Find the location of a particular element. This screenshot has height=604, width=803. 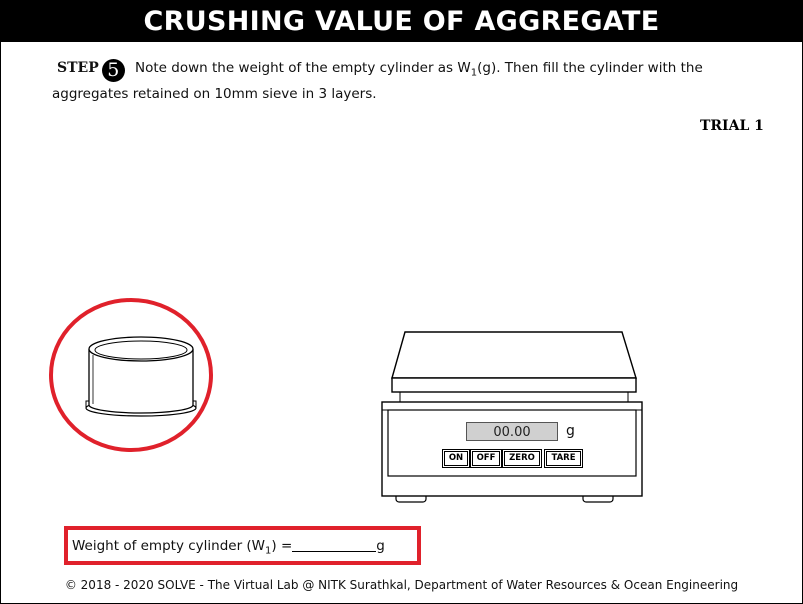

scale-on-button: ON is located at coordinates (456, 458).